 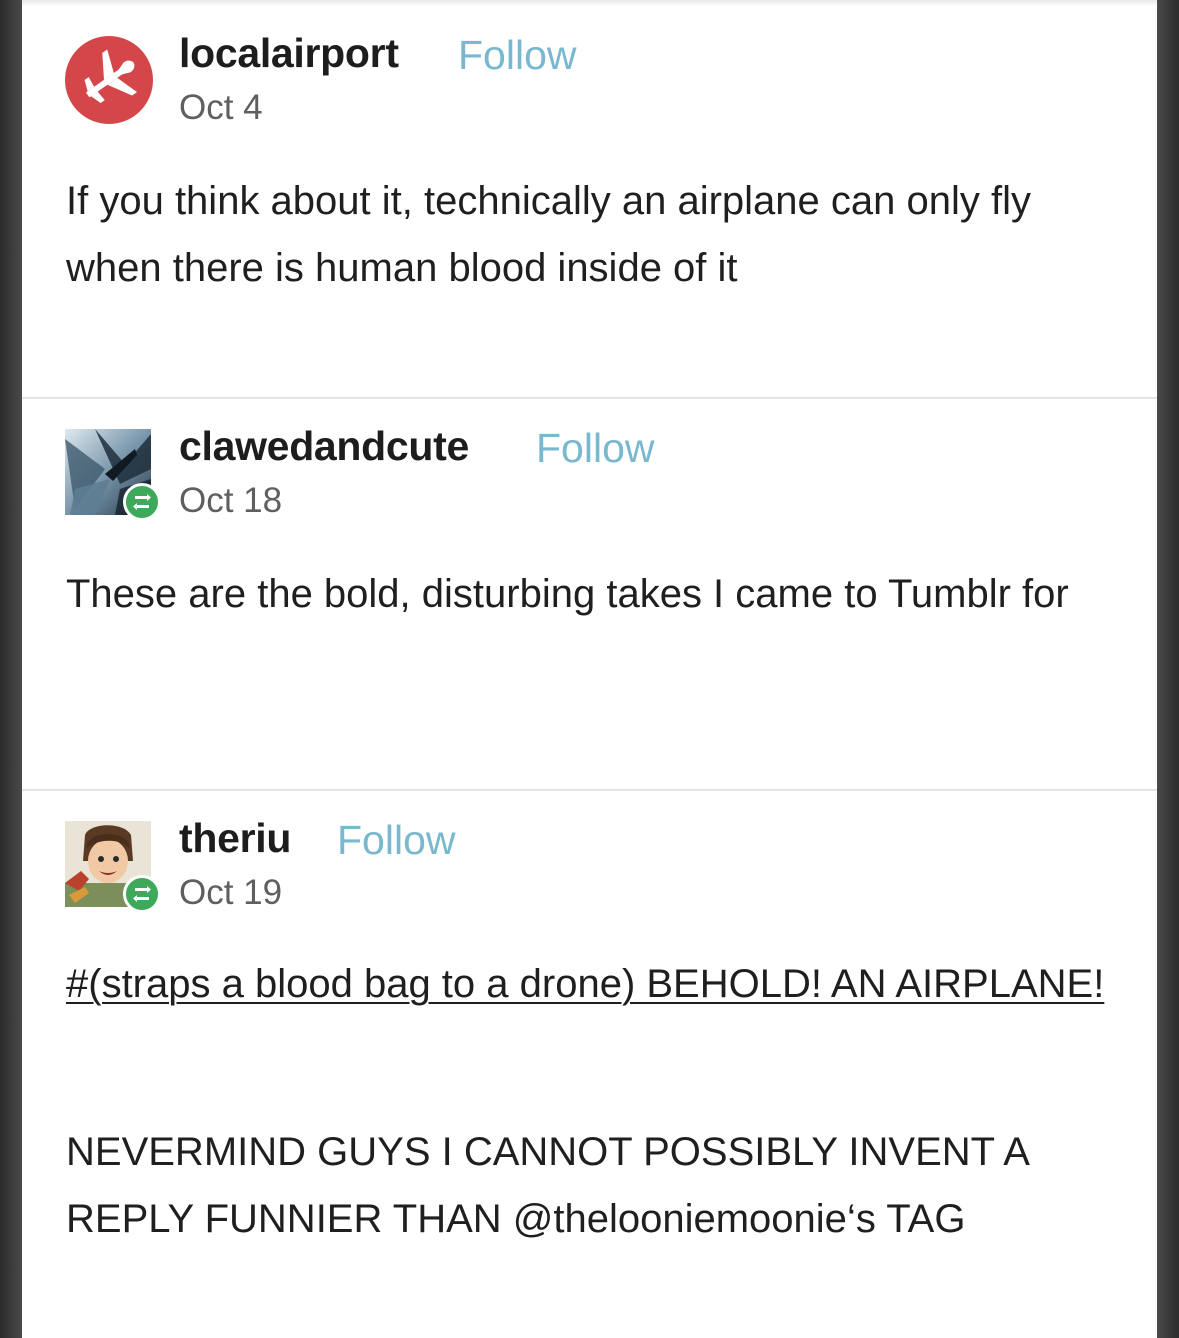 What do you see at coordinates (517, 55) in the screenshot?
I see `follow-button-localairport: Follow` at bounding box center [517, 55].